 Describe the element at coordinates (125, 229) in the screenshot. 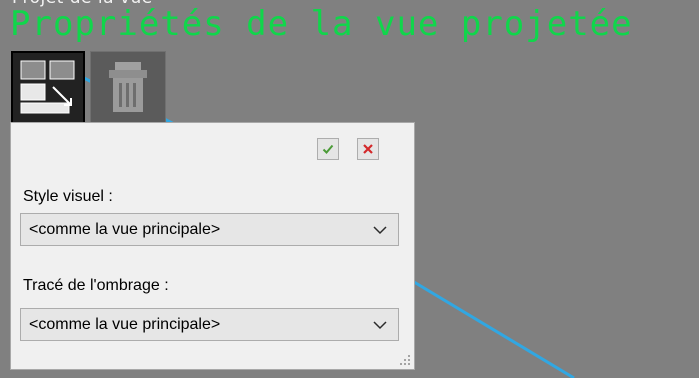

I see `visual-style-value: <comme la vue principale>` at that location.